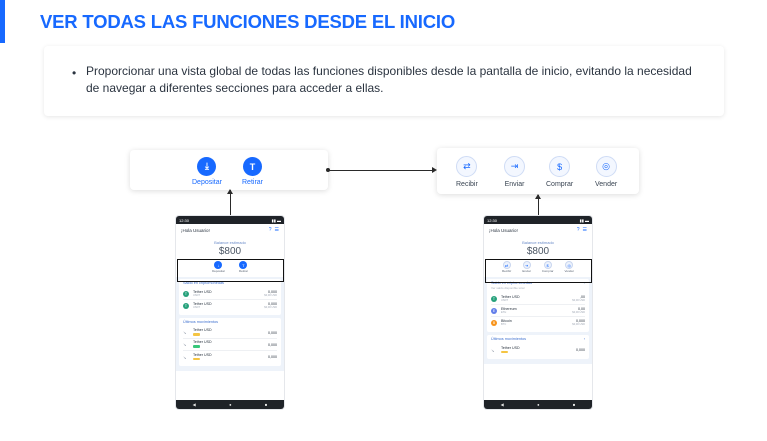  Describe the element at coordinates (207, 182) in the screenshot. I see `zoom-action-label: Depositar` at that location.